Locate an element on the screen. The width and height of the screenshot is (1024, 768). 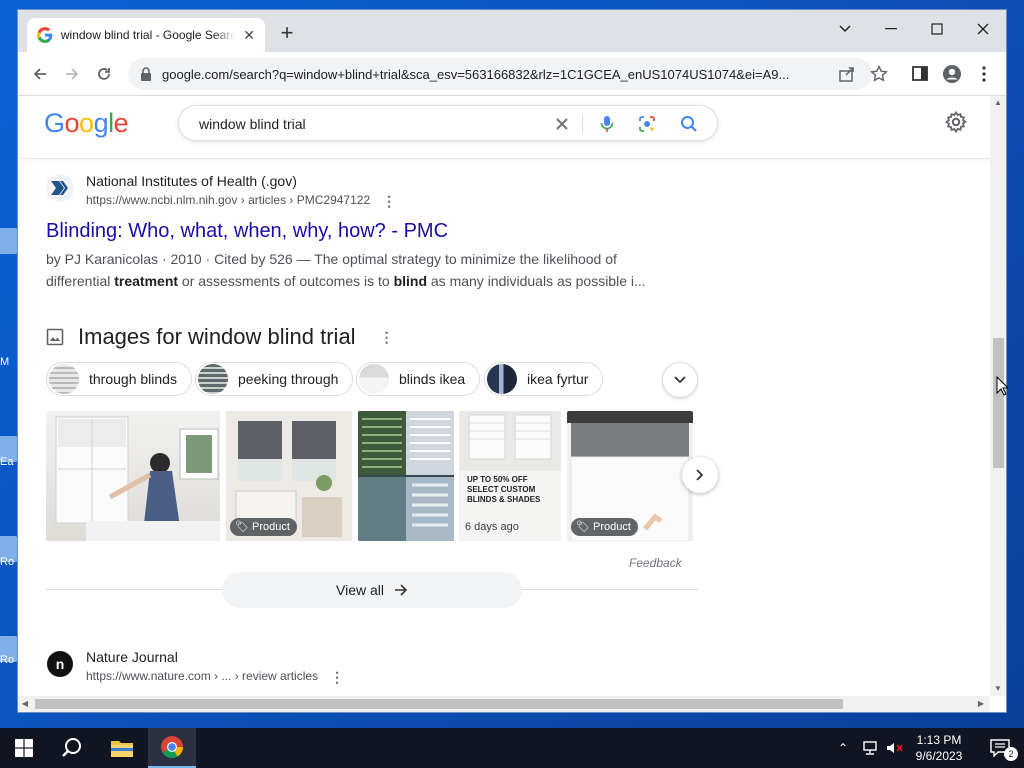
image-age: 6 days ago is located at coordinates (492, 527).